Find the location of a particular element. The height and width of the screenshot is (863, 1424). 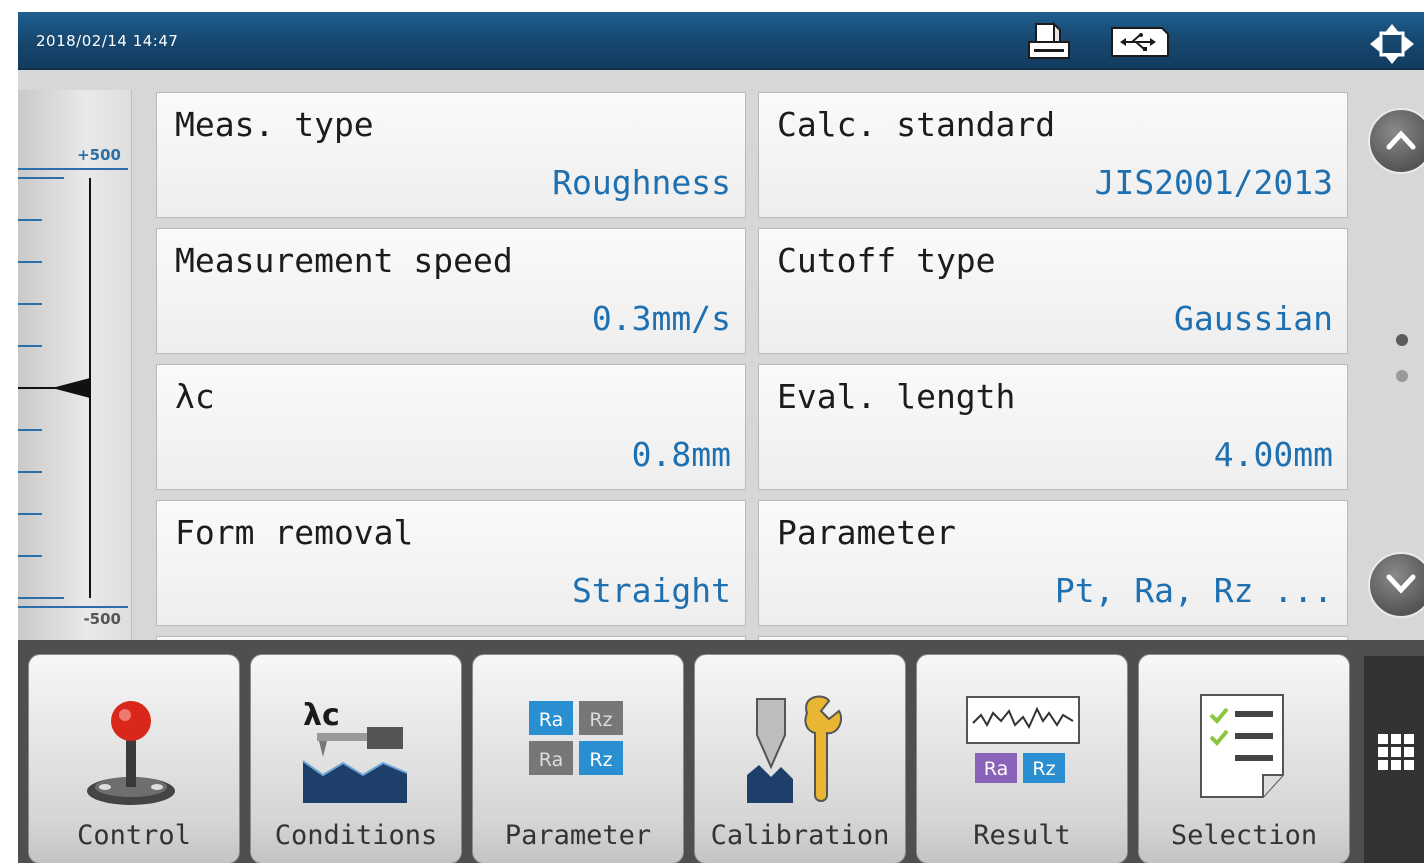

tile-ra-1: Ra is located at coordinates (551, 720).